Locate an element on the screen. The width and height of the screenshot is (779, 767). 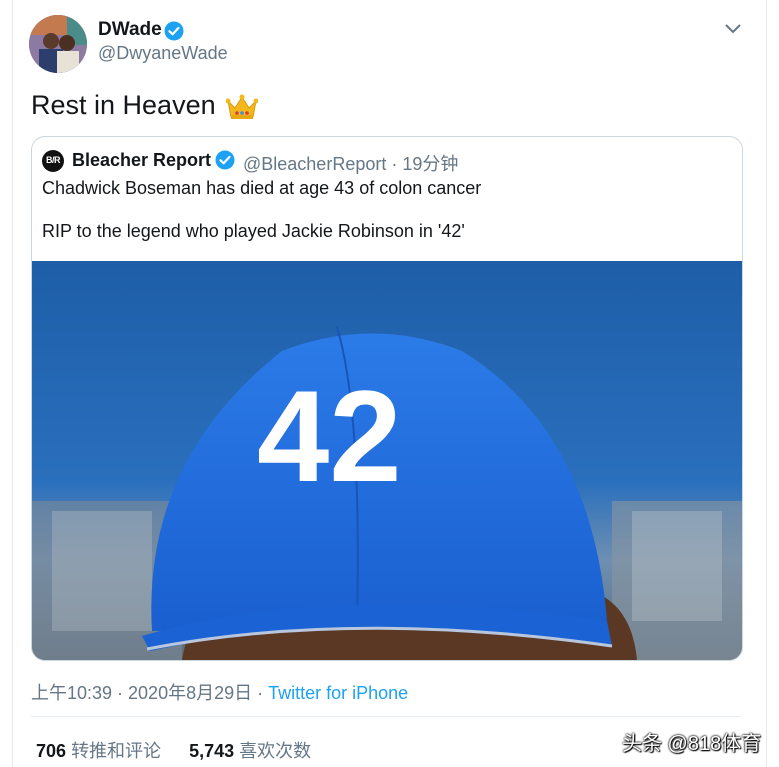
watermark: 头条 @818体育 is located at coordinates (692, 744).